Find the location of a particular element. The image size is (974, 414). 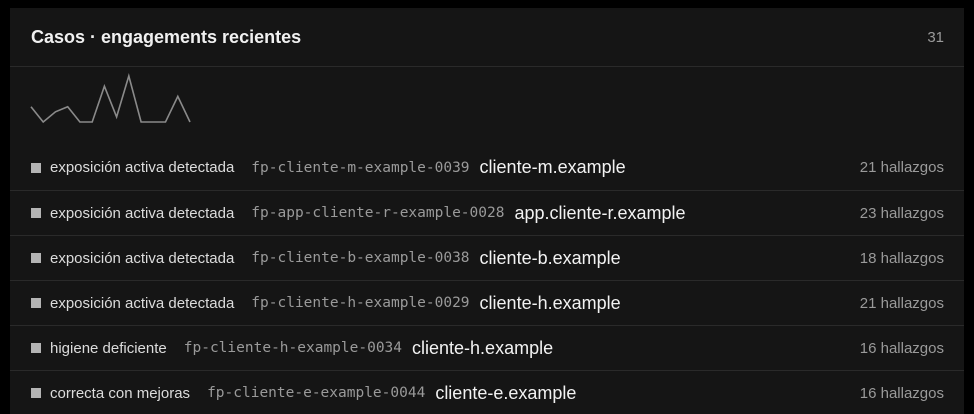

case-domain: cliente-m.example is located at coordinates (552, 167).